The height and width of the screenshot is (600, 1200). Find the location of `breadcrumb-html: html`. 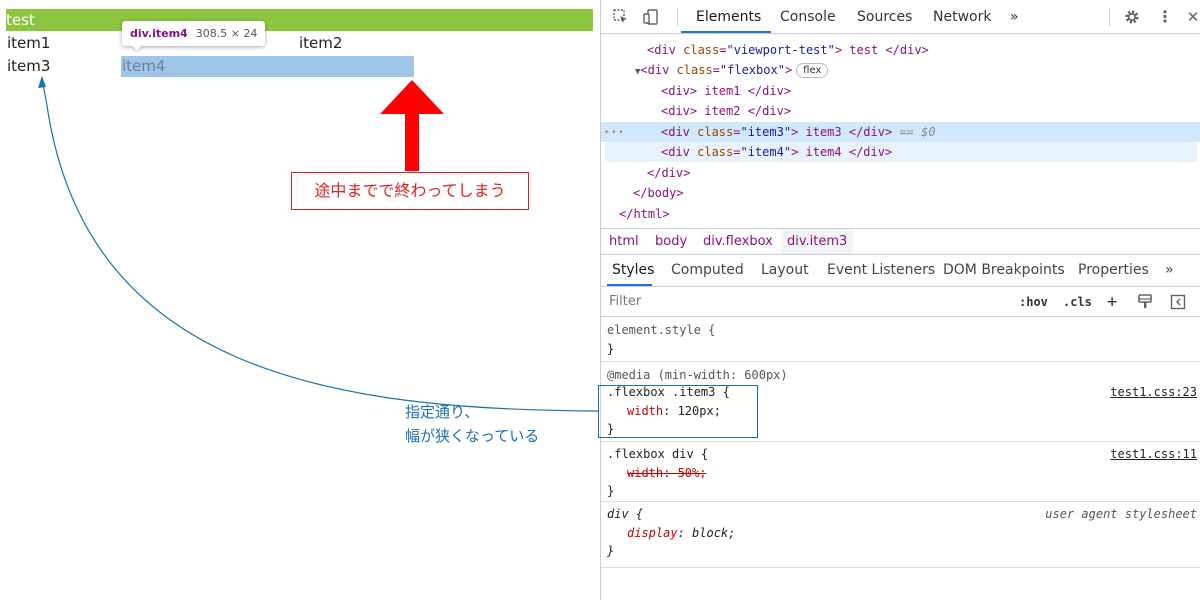

breadcrumb-html: html is located at coordinates (624, 241).